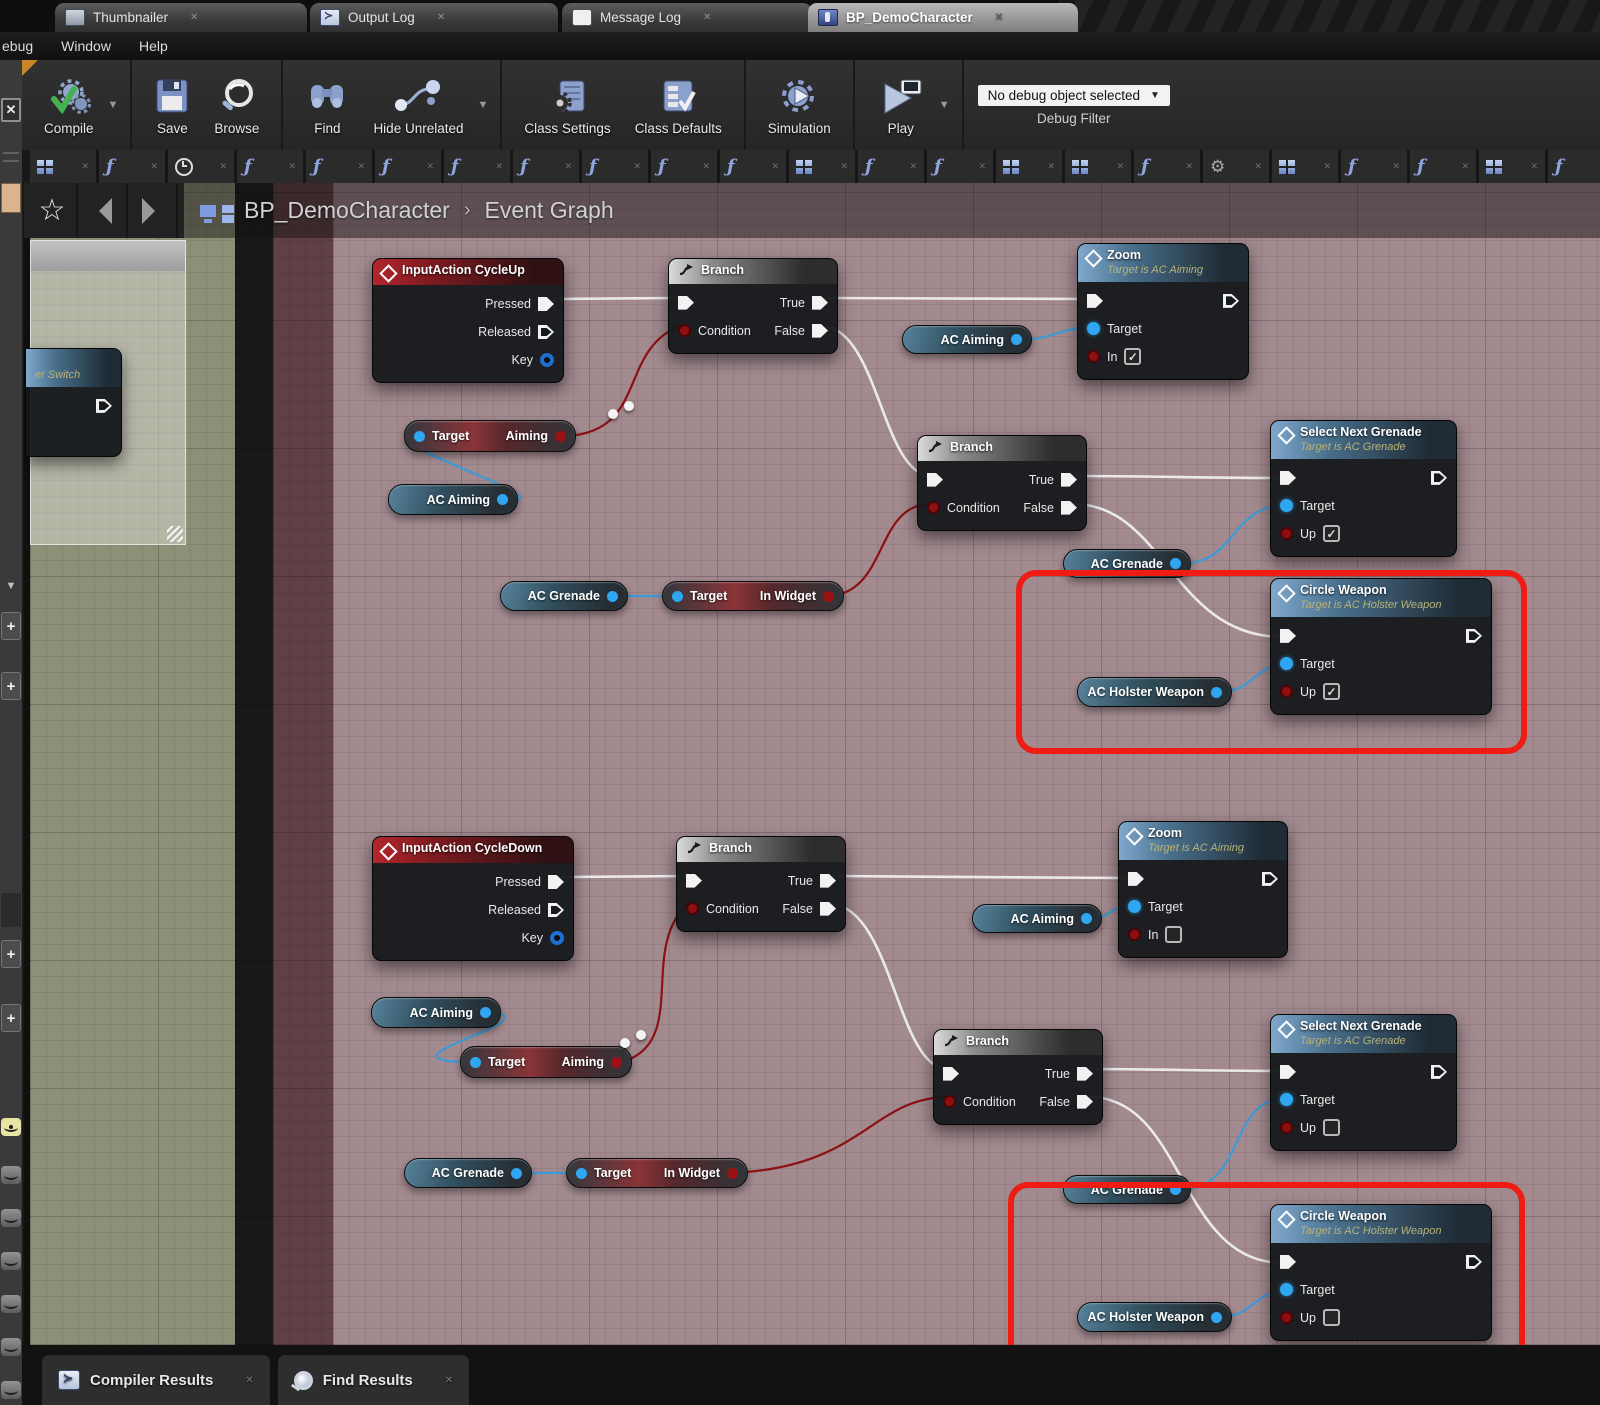  What do you see at coordinates (761, 884) in the screenshot?
I see `node-branch-3: Branch True Condition False` at bounding box center [761, 884].